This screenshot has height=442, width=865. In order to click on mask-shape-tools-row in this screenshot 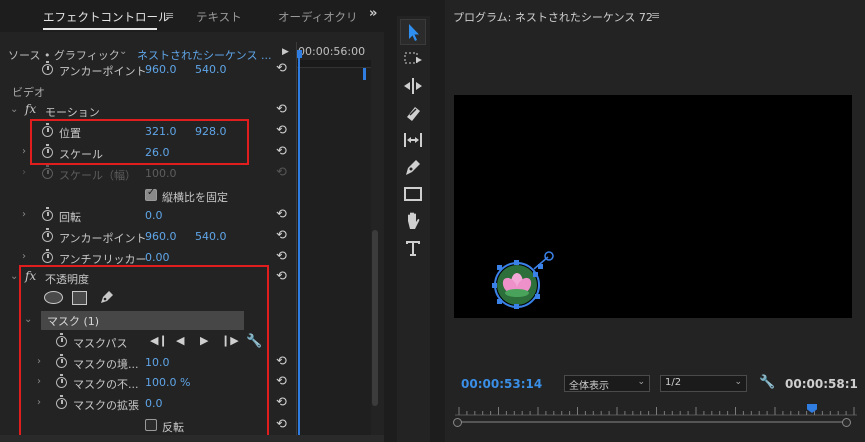, I will do `click(148, 298)`.